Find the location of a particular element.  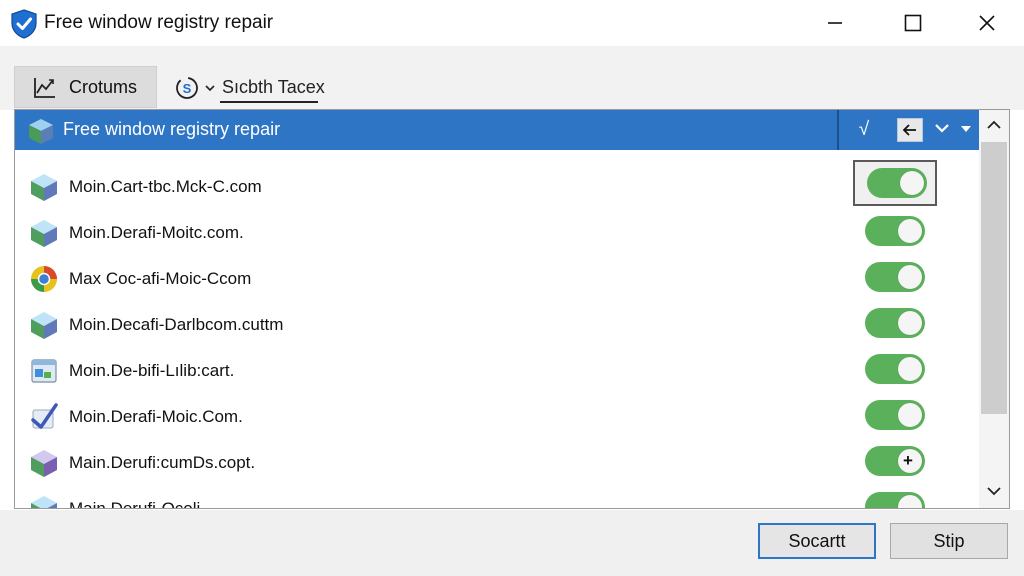

back-arrow-button is located at coordinates (910, 130).